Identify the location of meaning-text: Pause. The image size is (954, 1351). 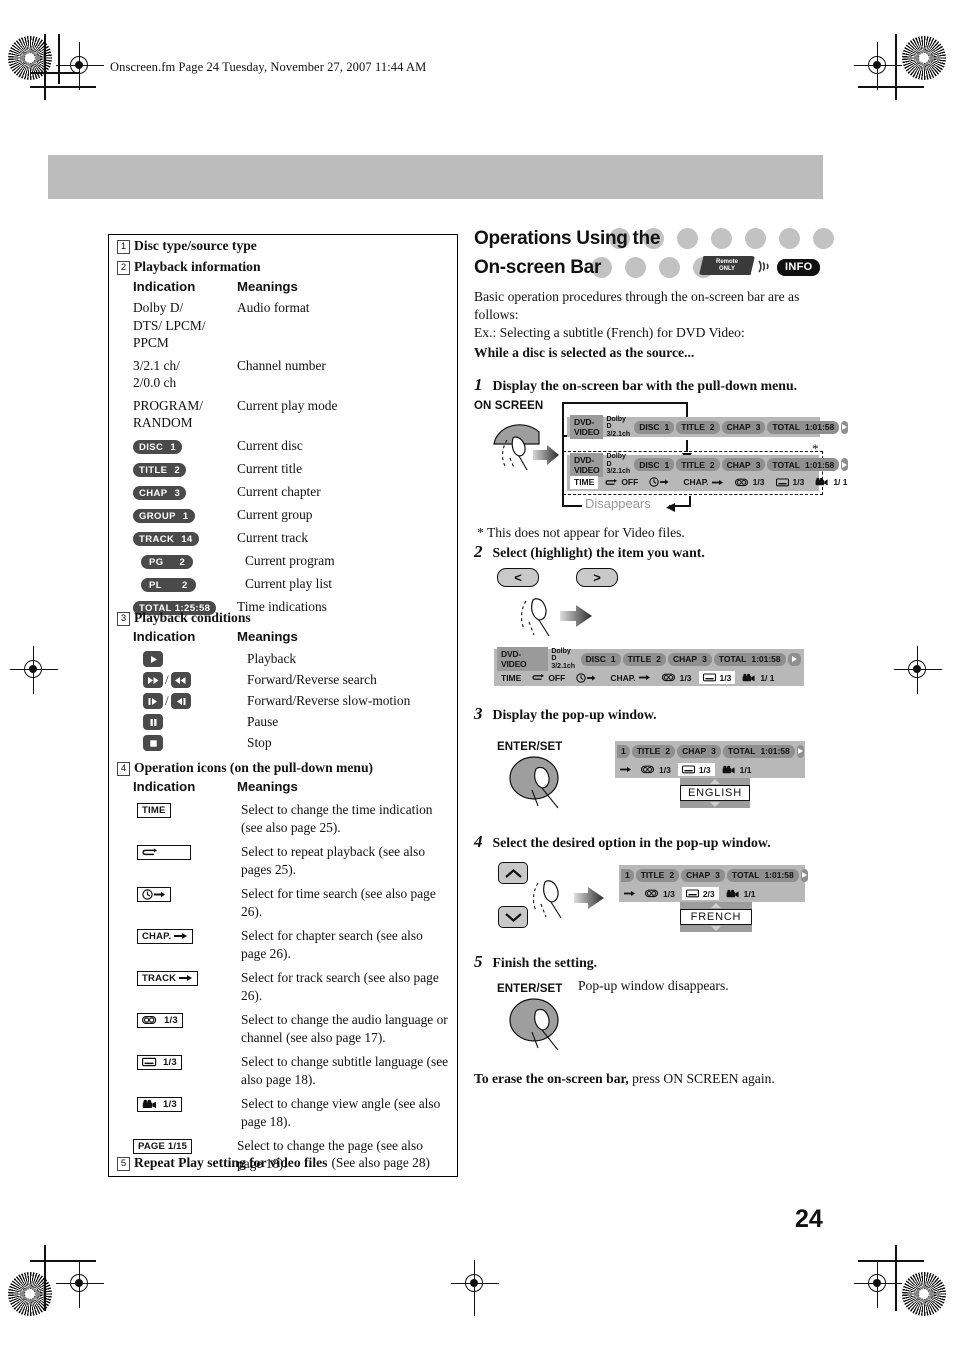
(263, 721).